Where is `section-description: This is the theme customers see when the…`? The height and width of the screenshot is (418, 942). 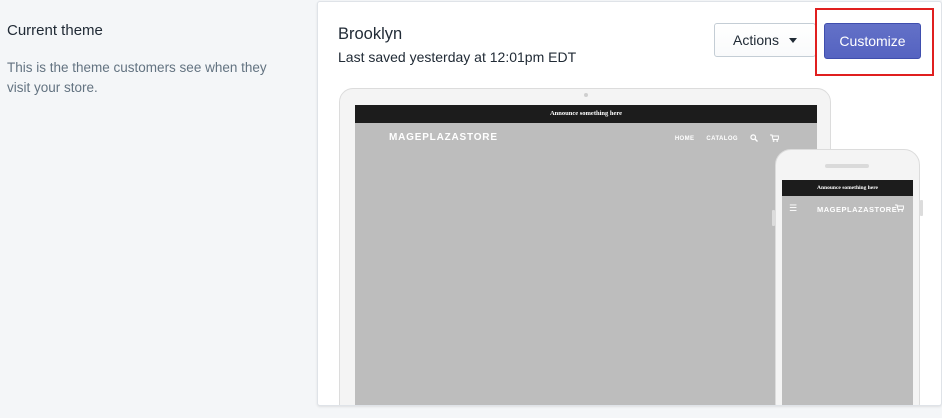
section-description: This is the theme customers see when the… is located at coordinates (137, 77).